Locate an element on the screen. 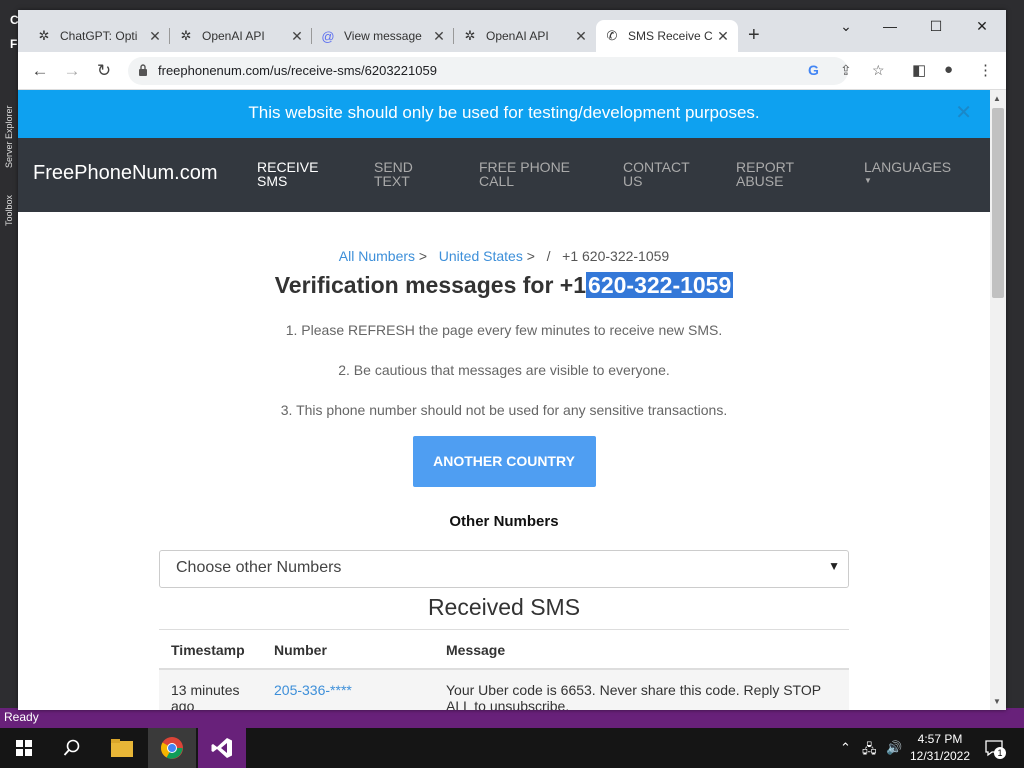 This screenshot has height=768, width=1024. other-numbers-heading: Other Numbers is located at coordinates (504, 521).